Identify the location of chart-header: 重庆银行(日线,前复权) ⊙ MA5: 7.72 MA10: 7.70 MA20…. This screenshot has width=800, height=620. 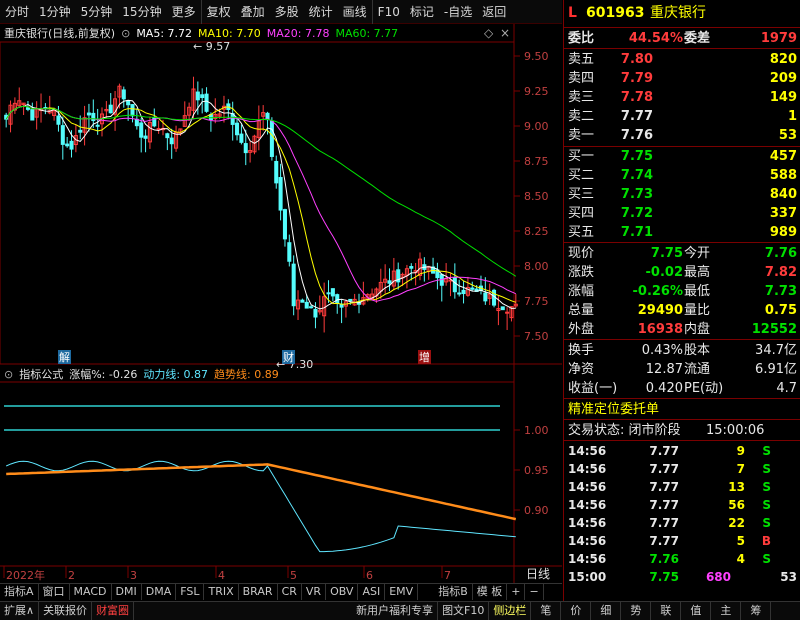
(201, 33).